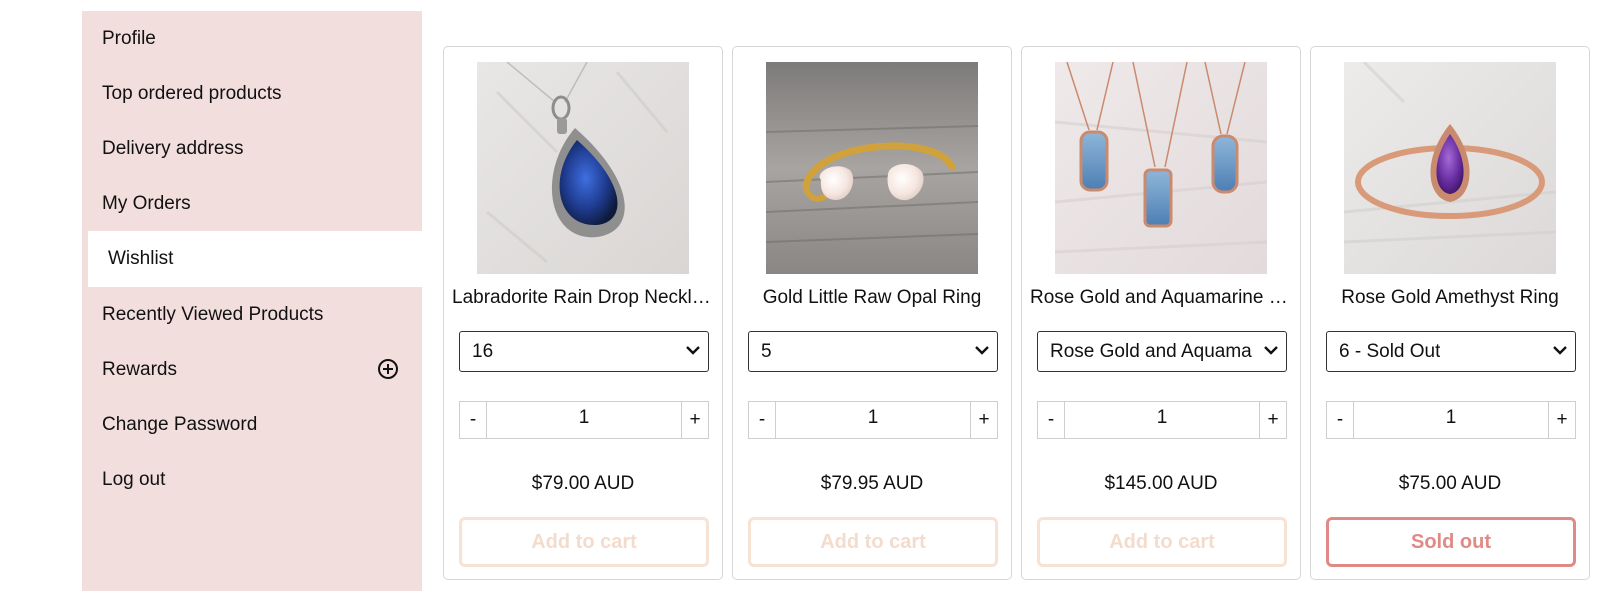  What do you see at coordinates (141, 258) in the screenshot?
I see `sidebar-item-label: Wishlist` at bounding box center [141, 258].